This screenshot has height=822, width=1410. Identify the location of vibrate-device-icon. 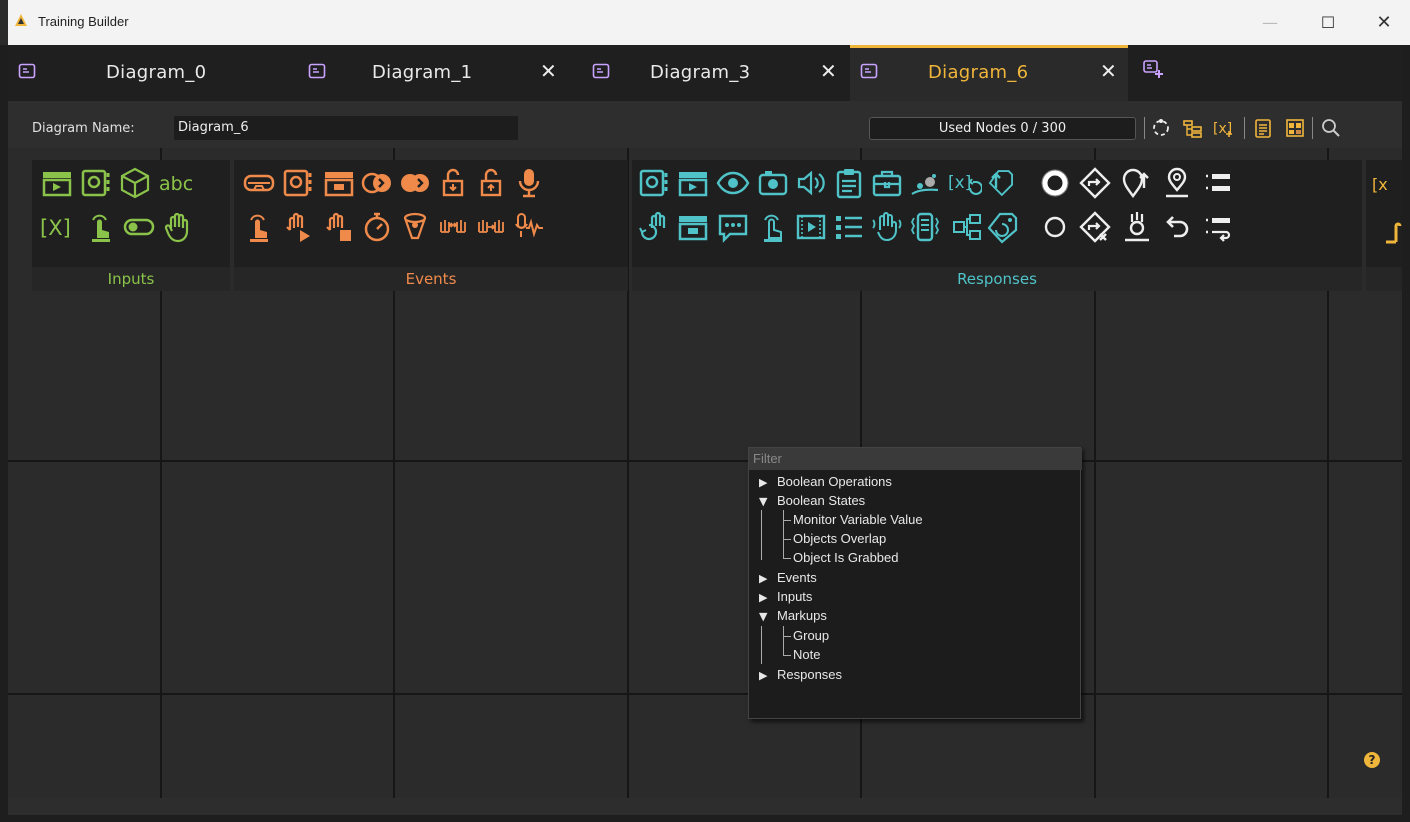
(925, 227).